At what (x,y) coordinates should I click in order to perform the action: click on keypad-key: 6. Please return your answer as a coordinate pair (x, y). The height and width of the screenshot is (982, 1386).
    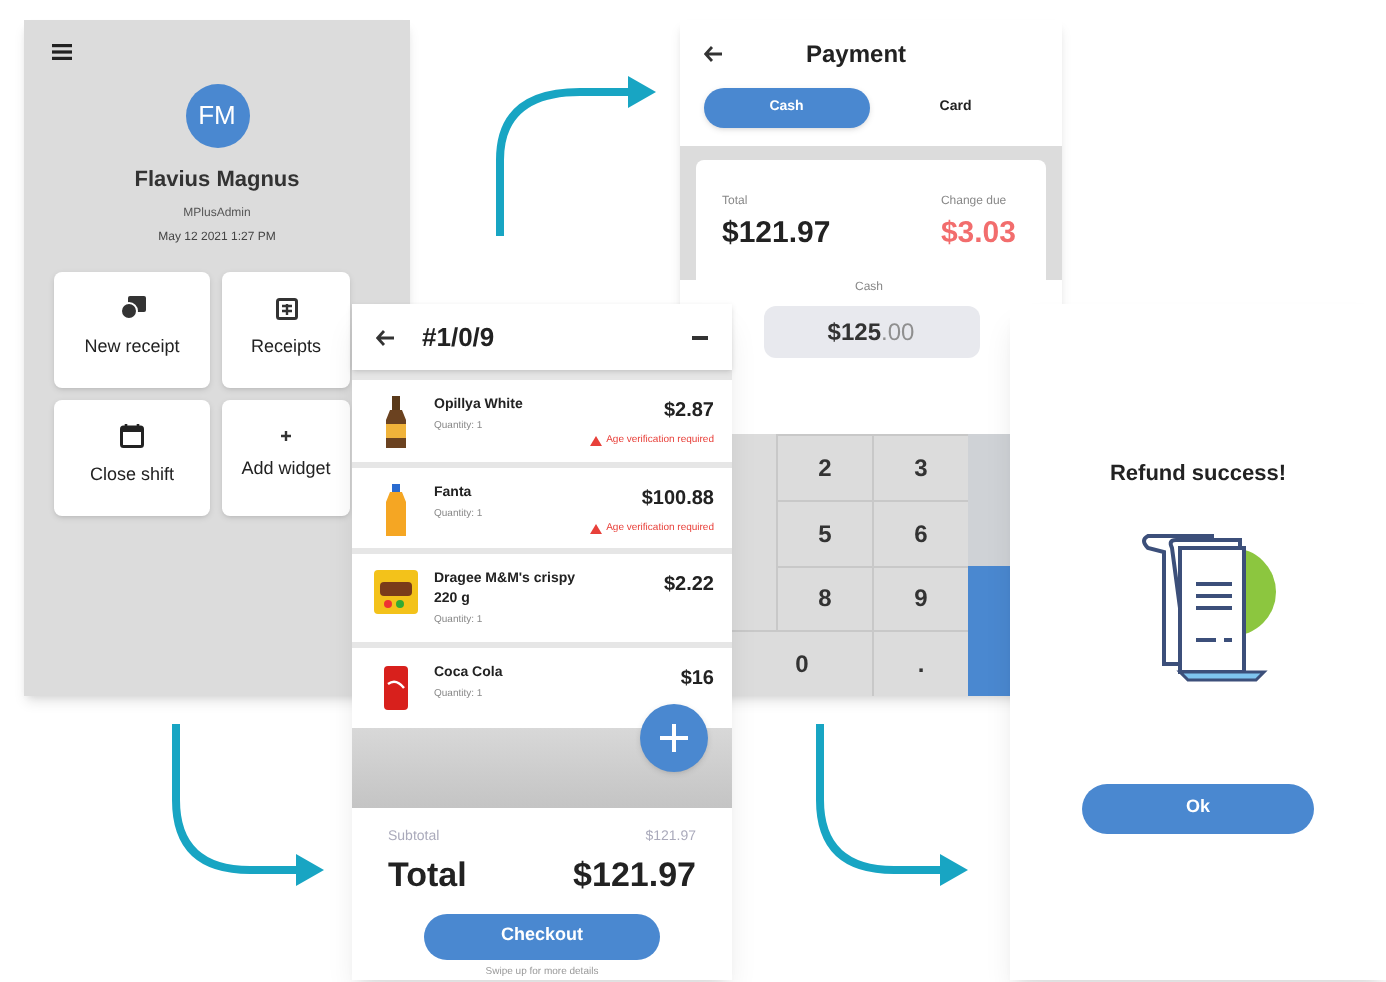
    Looking at the image, I should click on (920, 532).